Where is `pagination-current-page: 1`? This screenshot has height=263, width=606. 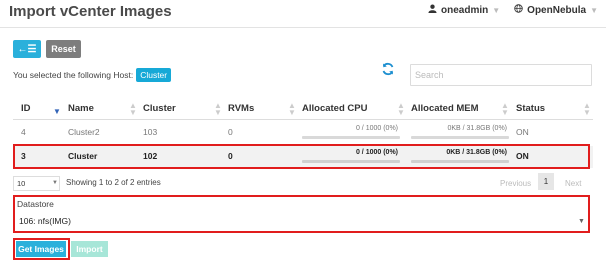
pagination-current-page: 1 is located at coordinates (546, 181).